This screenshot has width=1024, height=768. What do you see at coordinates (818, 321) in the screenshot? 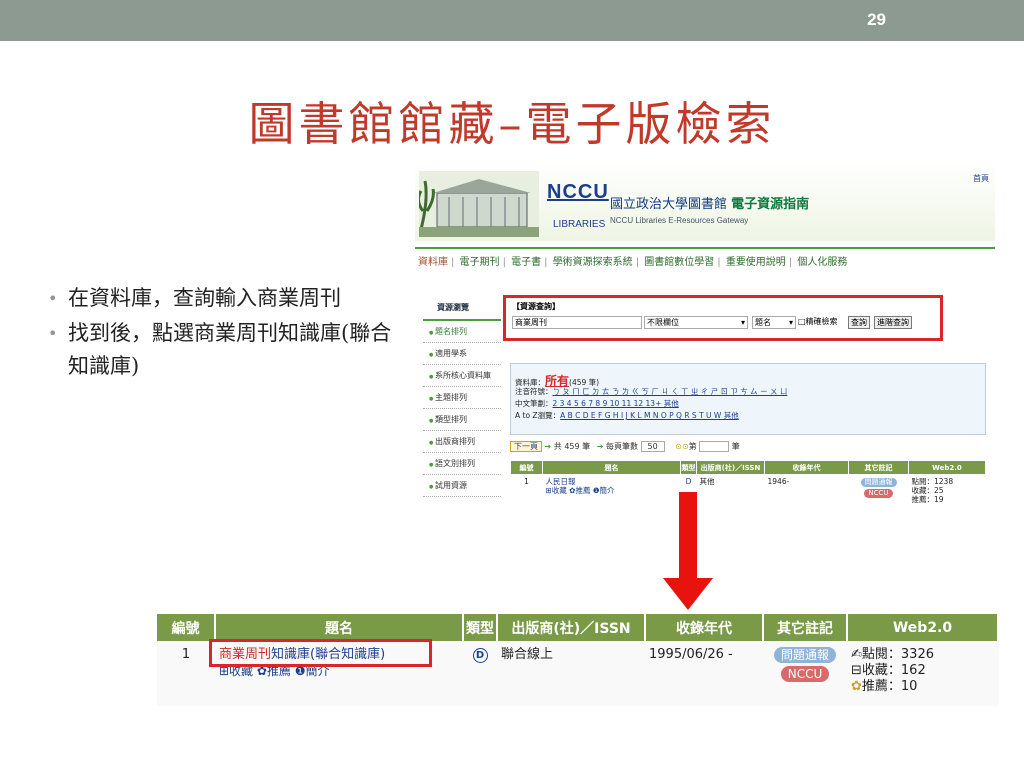
I see `exact-search-checkbox: □精確檢索` at bounding box center [818, 321].